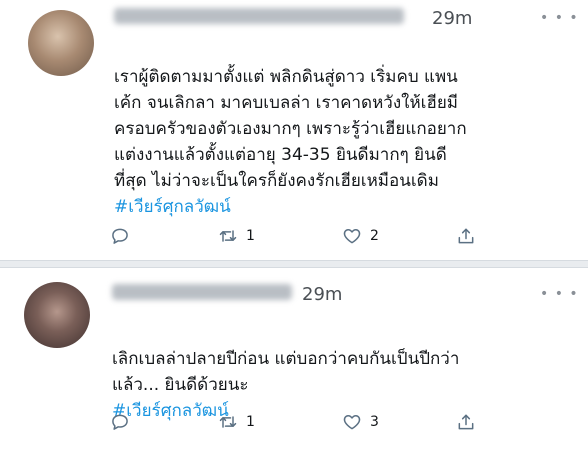 Image resolution: width=588 pixels, height=458 pixels. I want to click on like-count: 3, so click(374, 422).